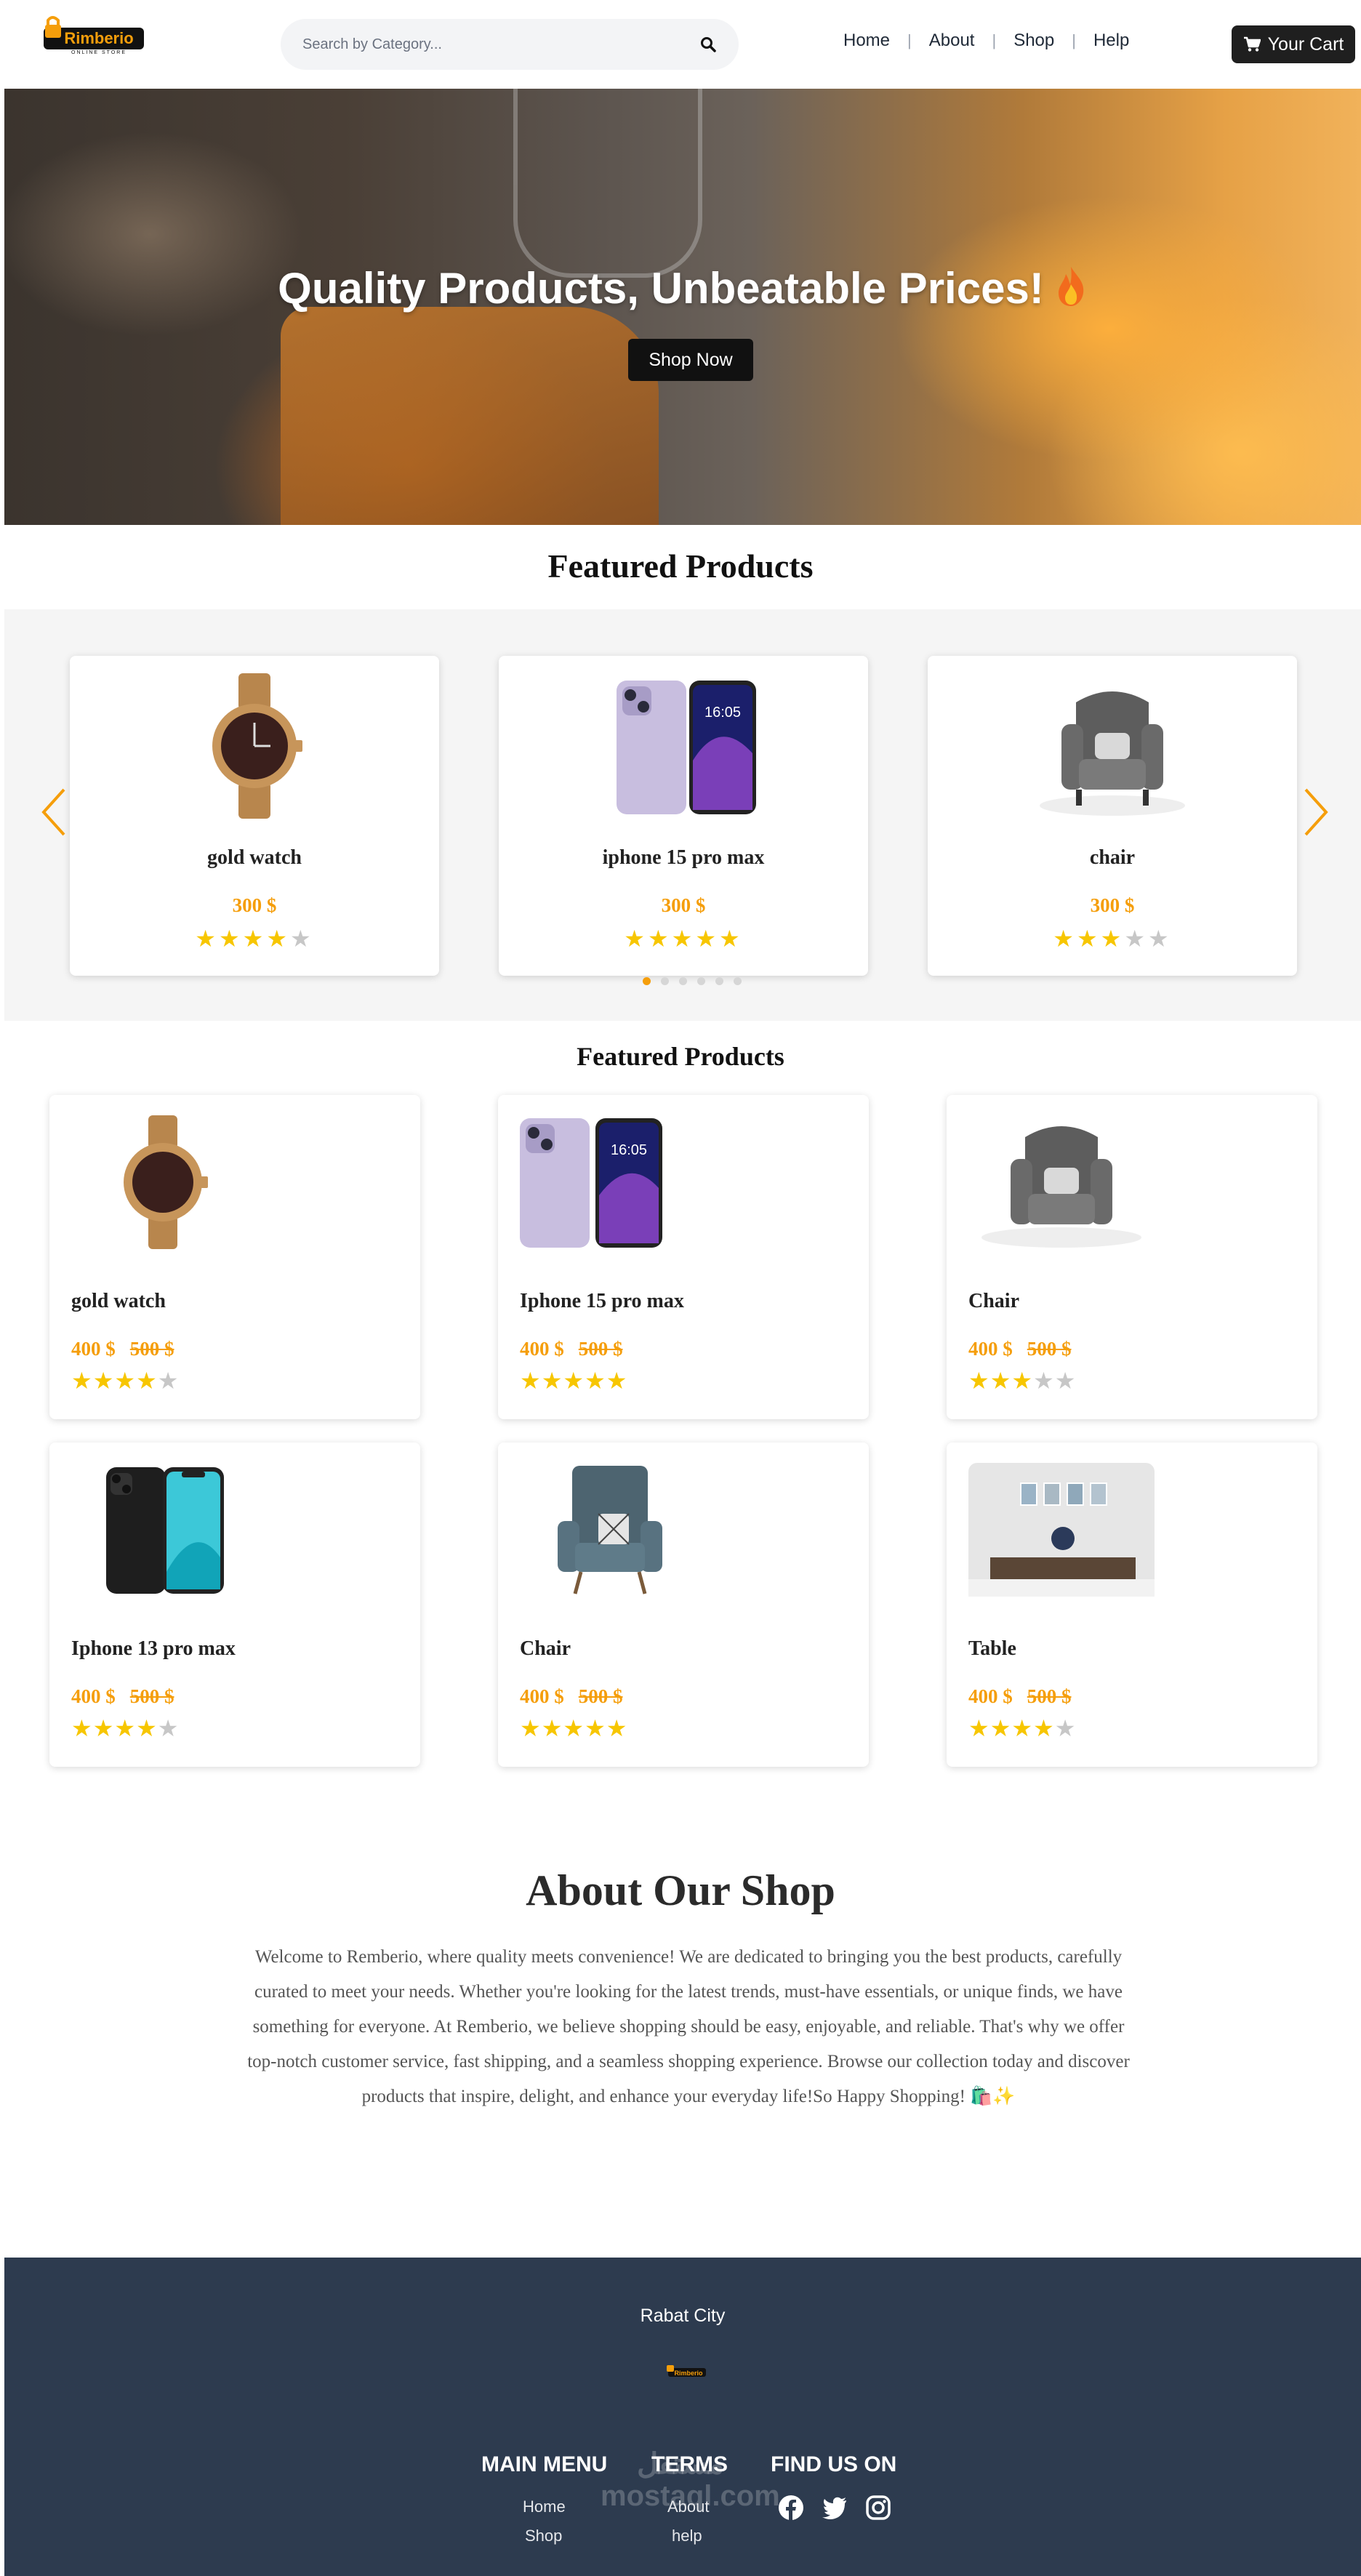  Describe the element at coordinates (1111, 41) in the screenshot. I see `nav-help: Help` at that location.